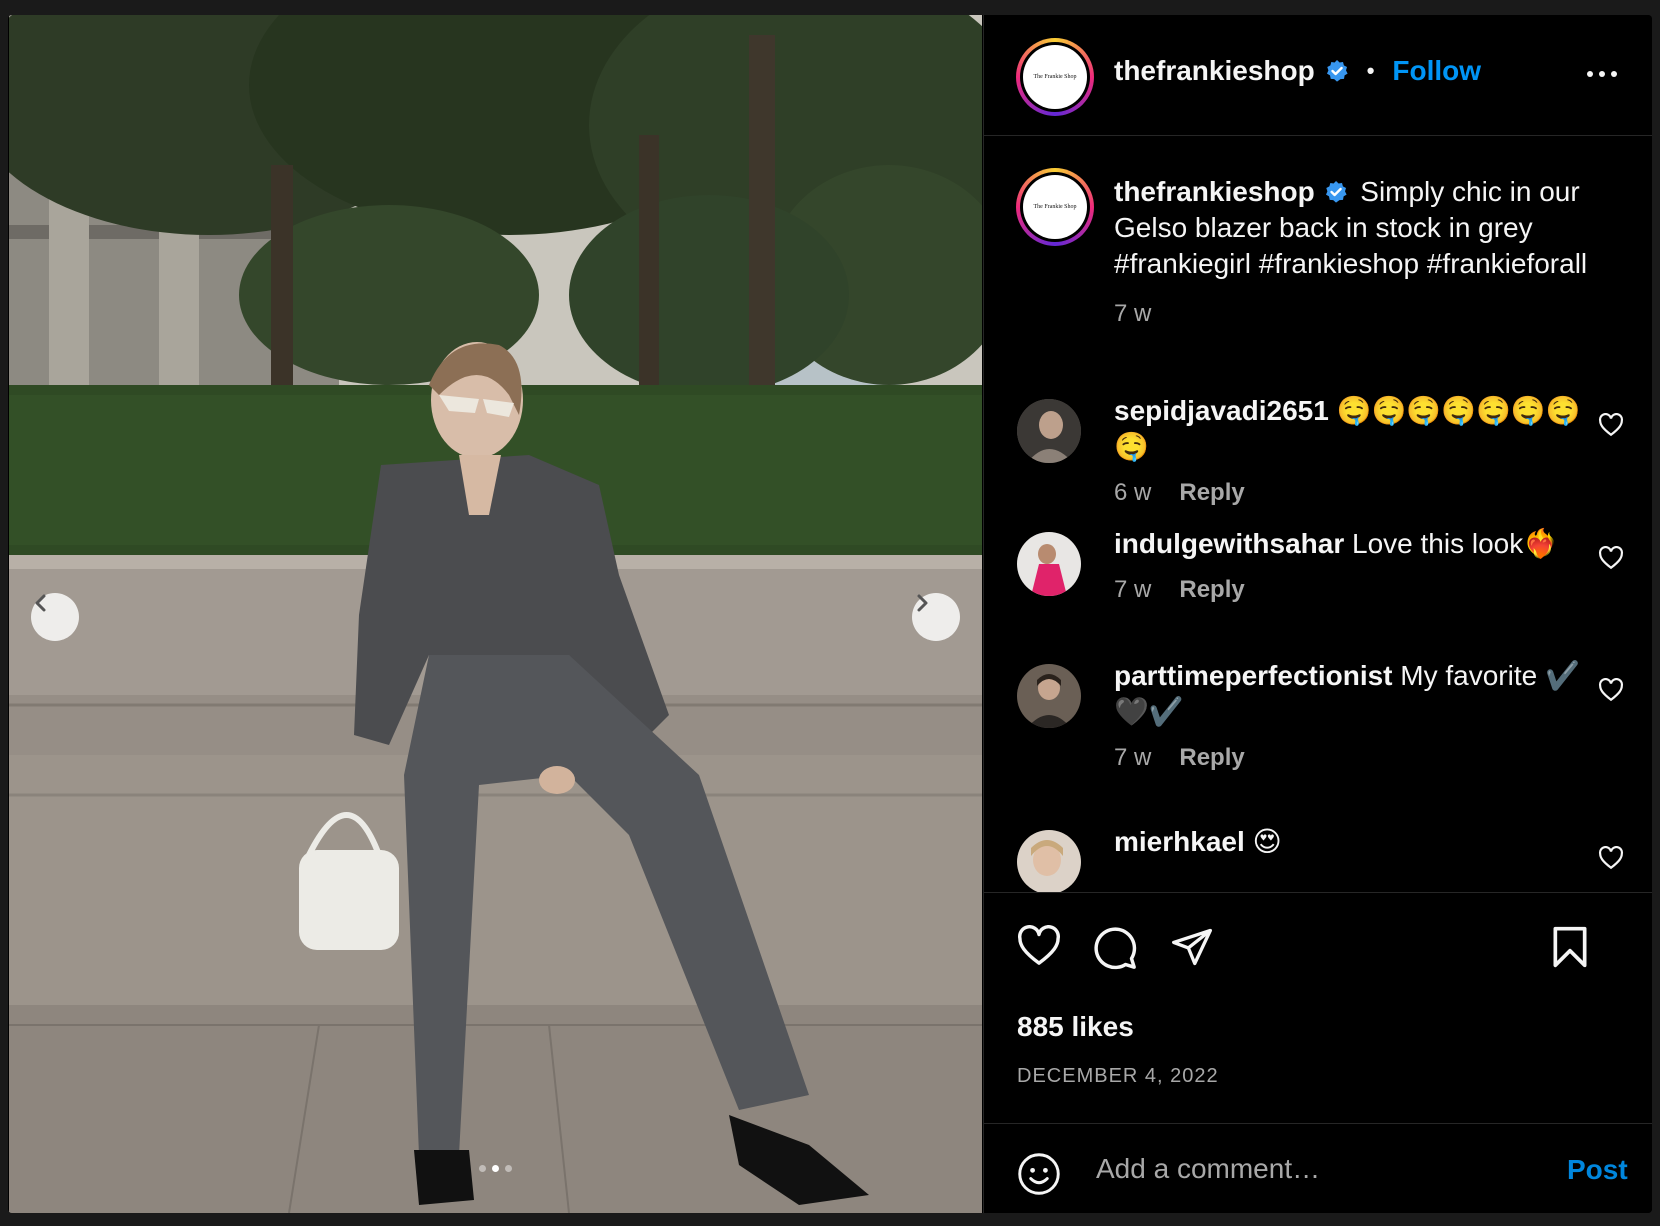 The image size is (1660, 1226). I want to click on account-logo: The Frankie Shop, so click(1055, 77).